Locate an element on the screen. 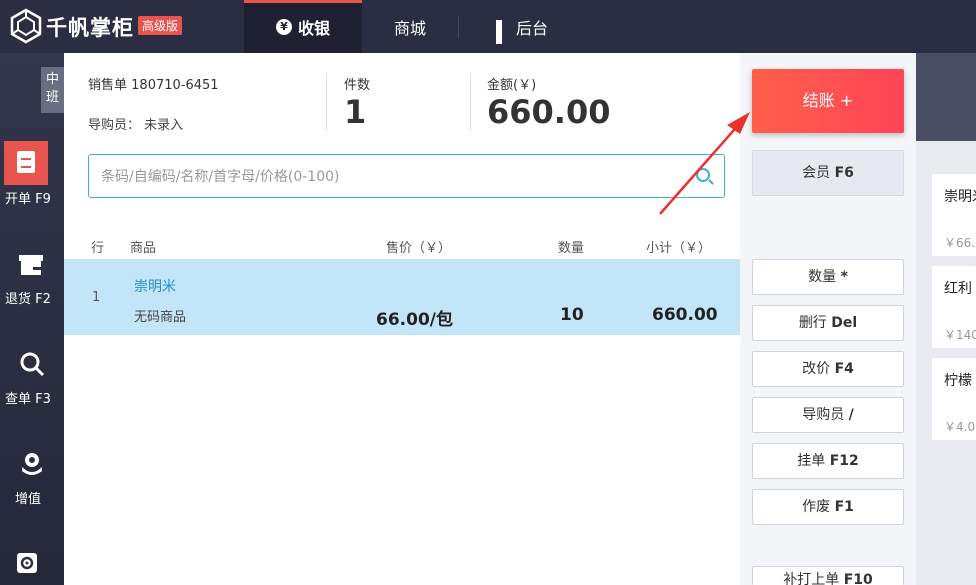  amount-value: 660.00 is located at coordinates (549, 112).